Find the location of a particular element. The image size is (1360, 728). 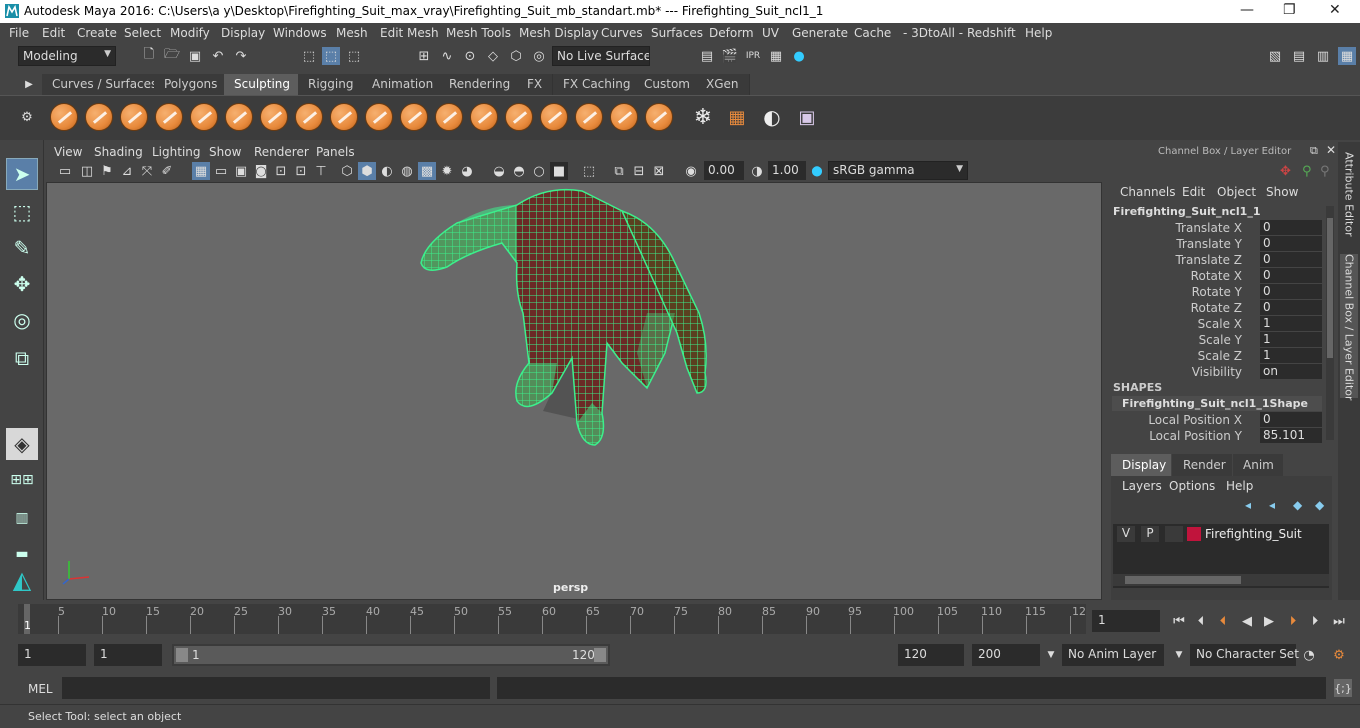

maximize-button: ❐ is located at coordinates (1289, 10).